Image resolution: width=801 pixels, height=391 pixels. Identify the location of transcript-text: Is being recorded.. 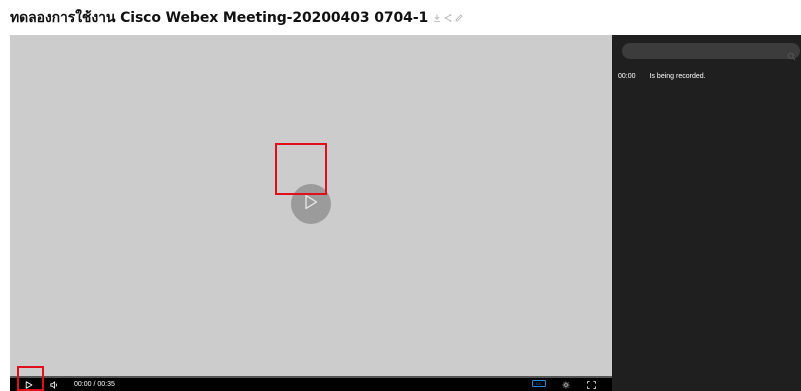
(677, 76).